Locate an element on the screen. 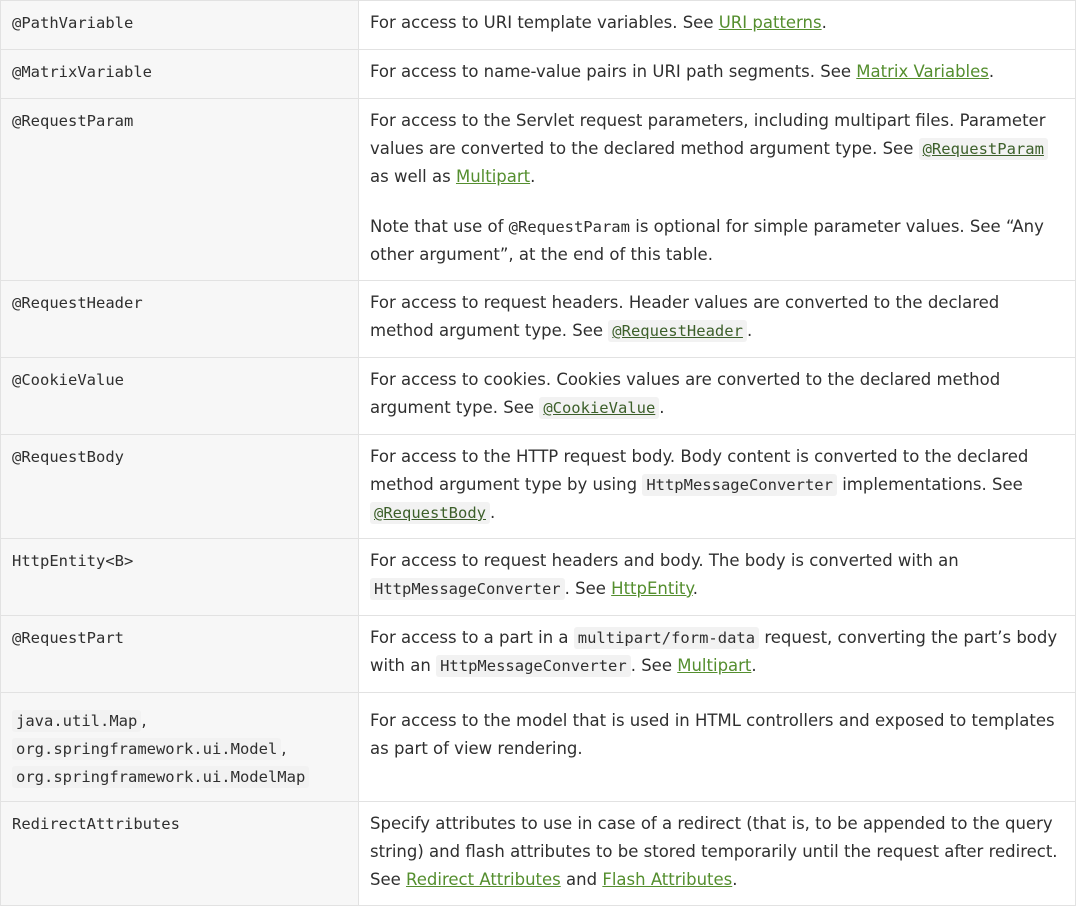 This screenshot has height=906, width=1076. description-fragment: For access to a part in a is located at coordinates (472, 637).